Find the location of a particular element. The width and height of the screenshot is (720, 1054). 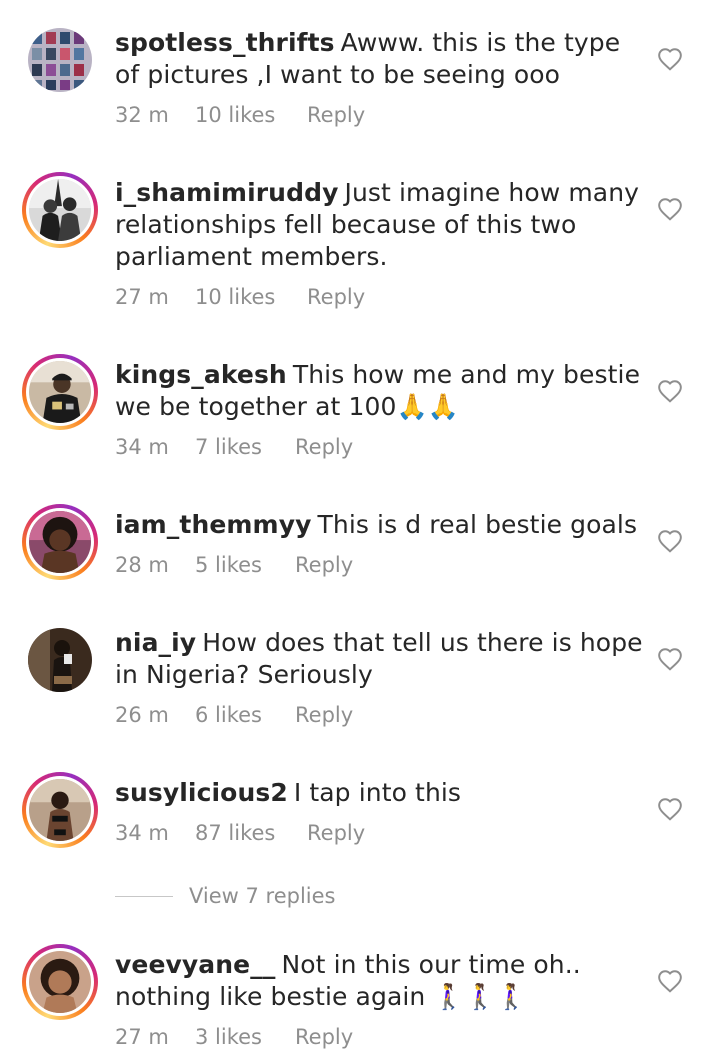

comment-likes: 6 likes is located at coordinates (245, 715).